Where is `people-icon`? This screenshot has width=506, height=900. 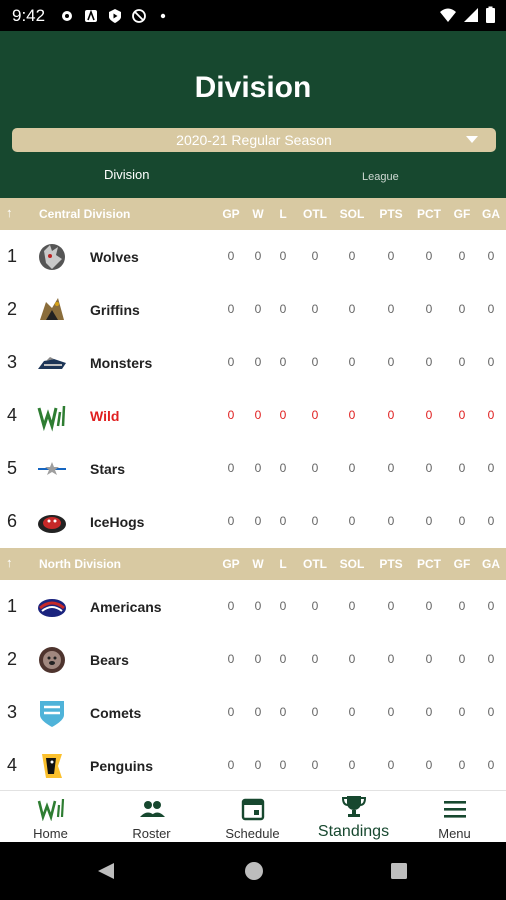 people-icon is located at coordinates (152, 809).